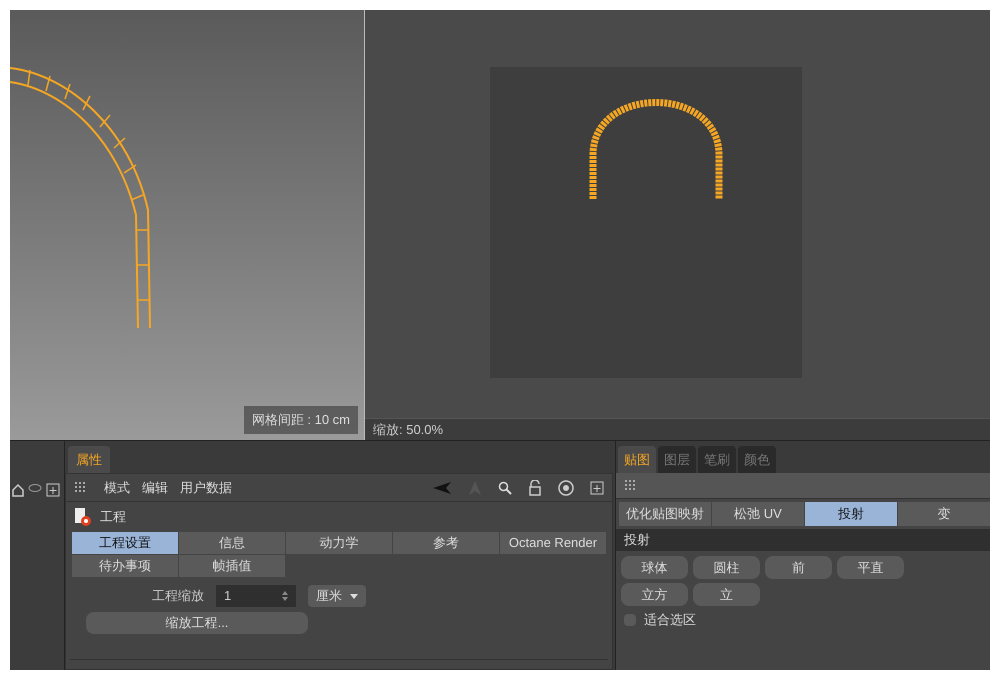 The image size is (1000, 679). I want to click on home-icon, so click(18, 490).